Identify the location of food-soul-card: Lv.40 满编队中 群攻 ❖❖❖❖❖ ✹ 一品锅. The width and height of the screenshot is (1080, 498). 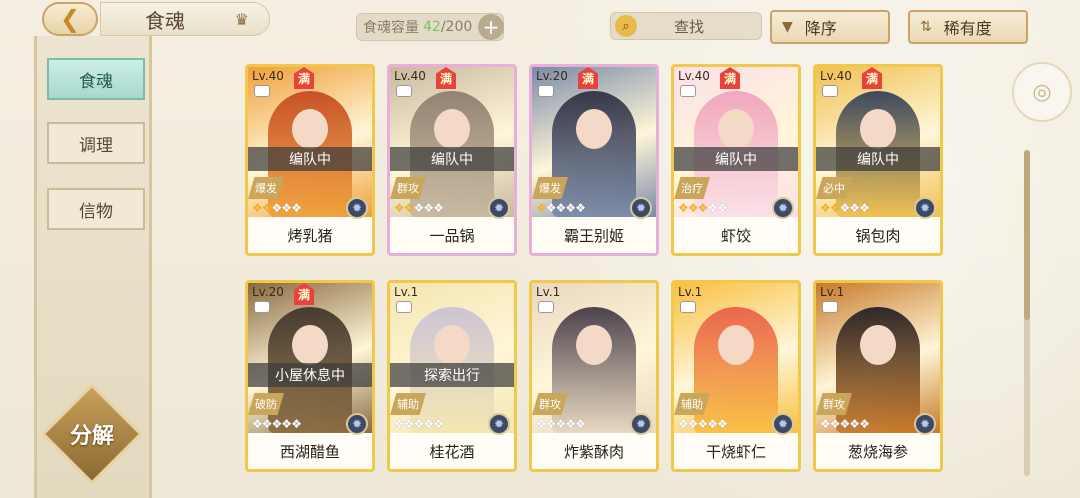
(452, 160).